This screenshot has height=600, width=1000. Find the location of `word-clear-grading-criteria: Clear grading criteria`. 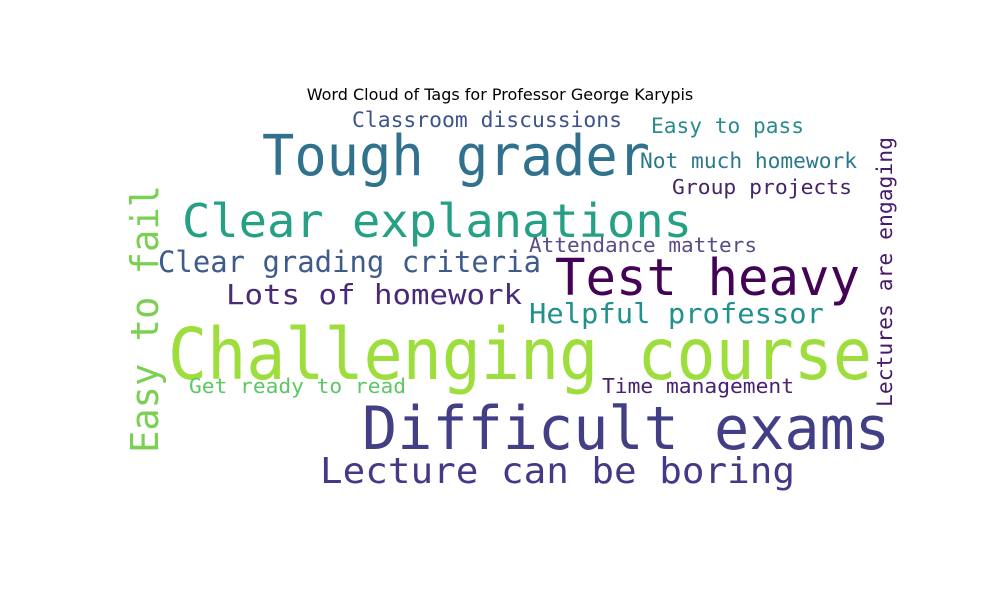

word-clear-grading-criteria: Clear grading criteria is located at coordinates (349, 262).